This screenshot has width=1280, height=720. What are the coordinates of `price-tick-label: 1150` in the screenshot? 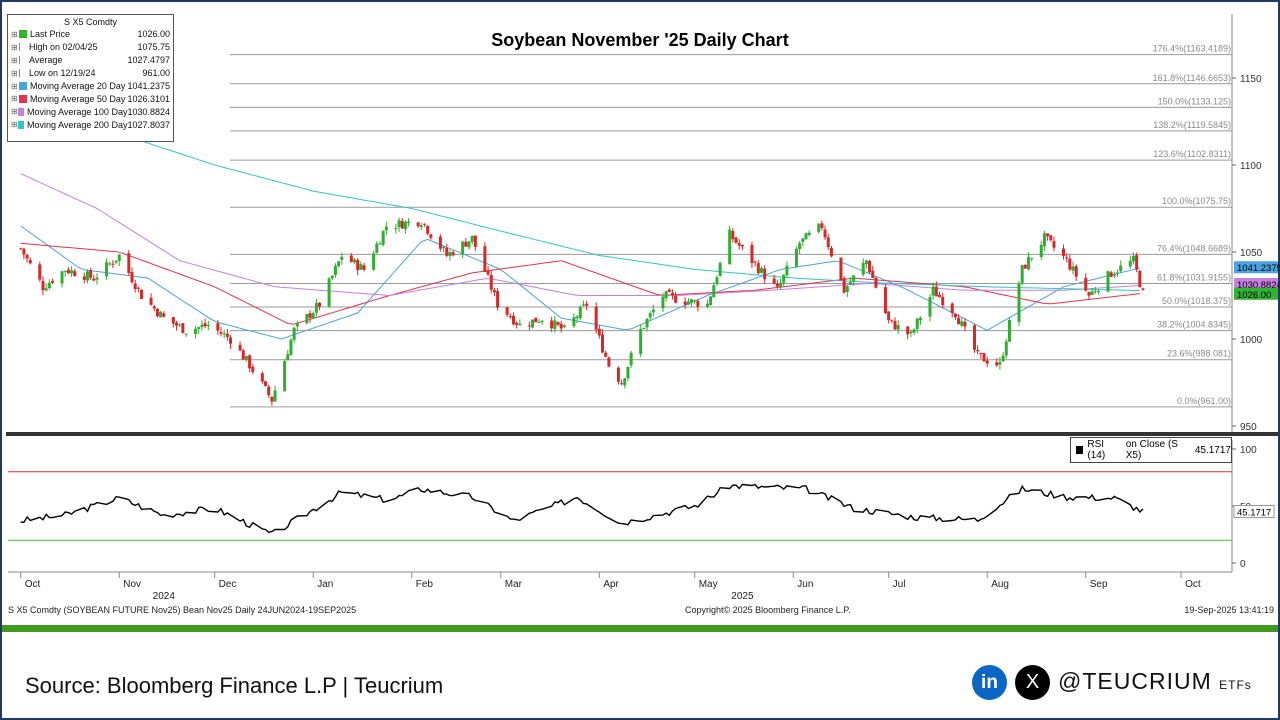 It's located at (1251, 79).